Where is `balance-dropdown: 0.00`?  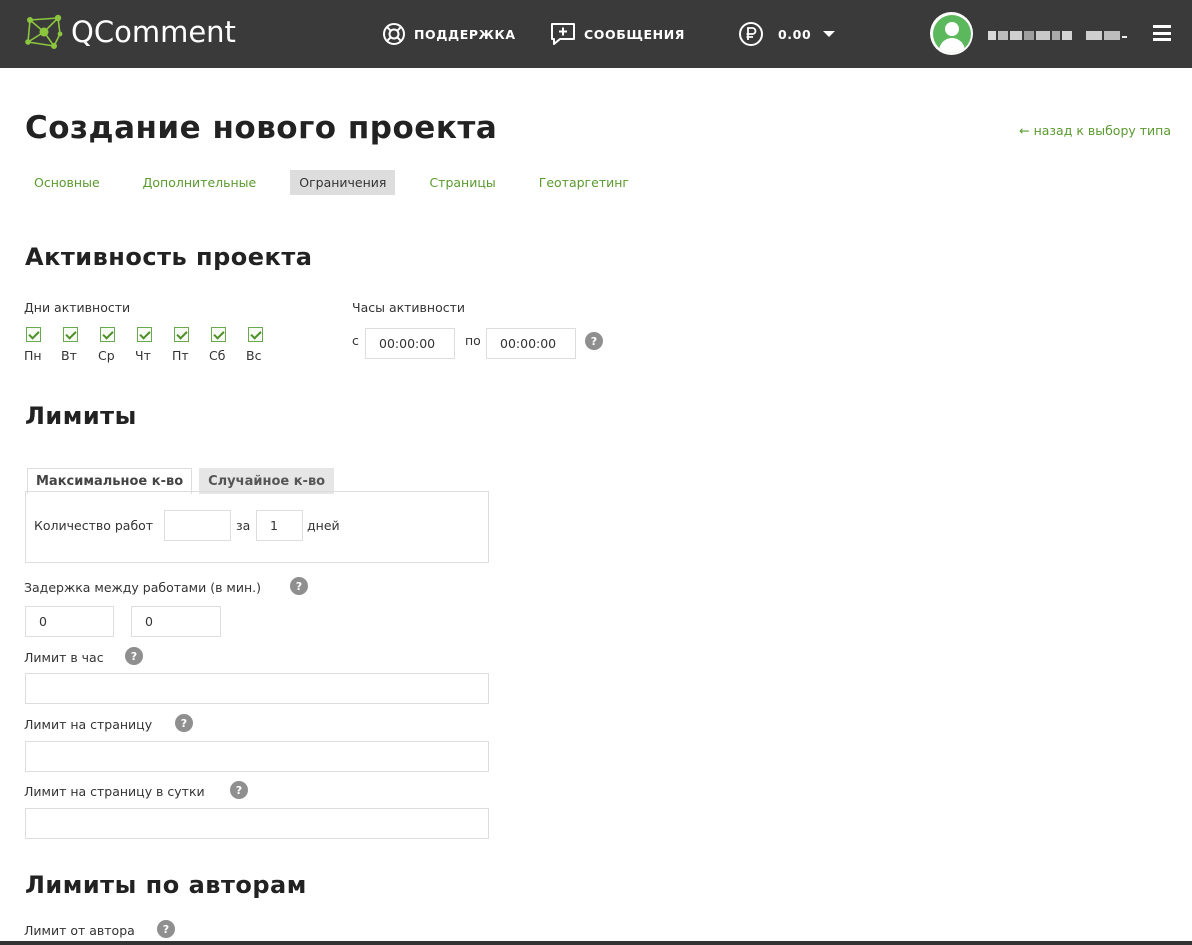 balance-dropdown: 0.00 is located at coordinates (787, 34).